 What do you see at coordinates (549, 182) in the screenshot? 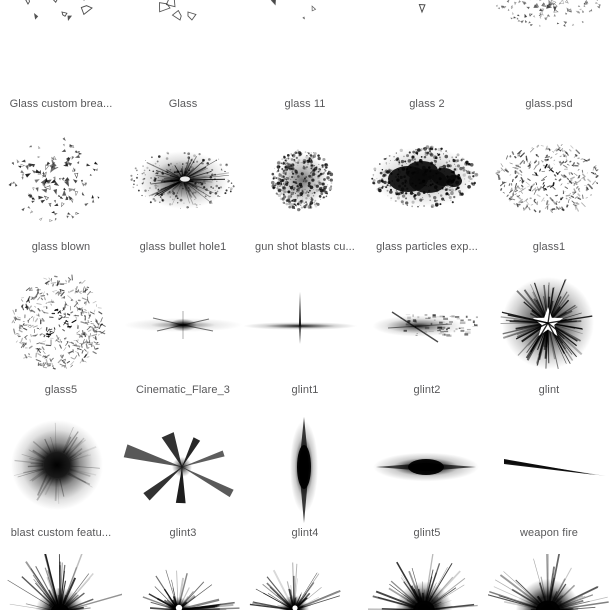
I see `brush-thumbnail-speckle-burst` at bounding box center [549, 182].